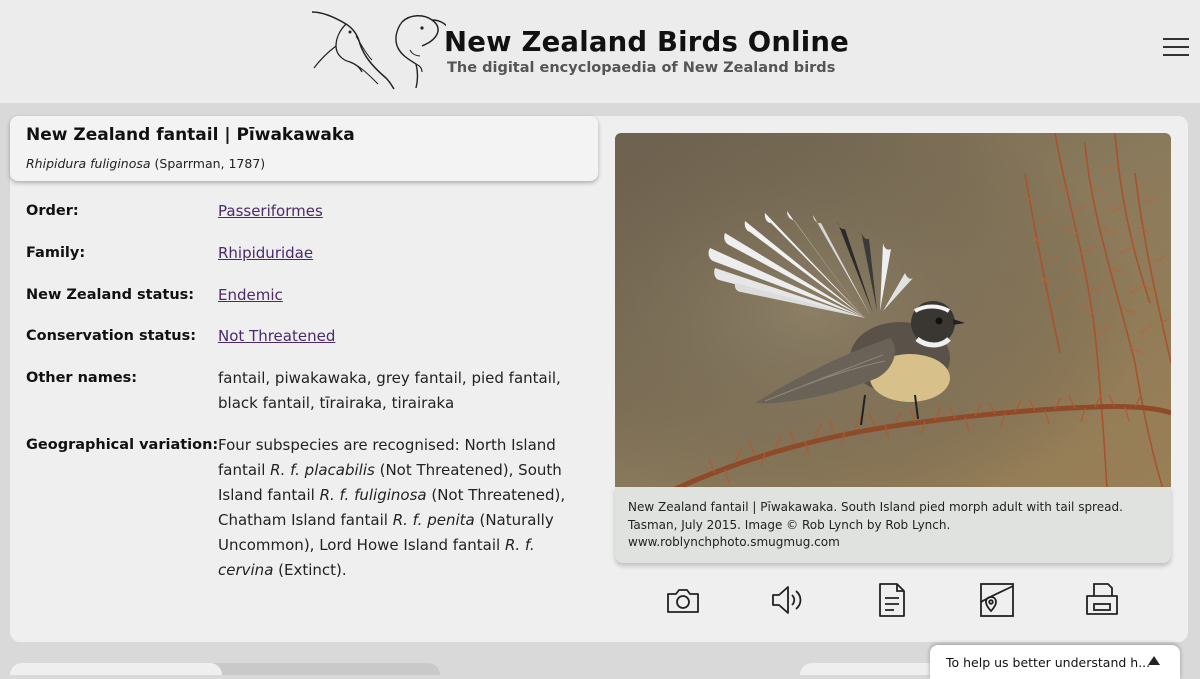 The height and width of the screenshot is (679, 1200). I want to click on bottom-tab-active, so click(116, 669).